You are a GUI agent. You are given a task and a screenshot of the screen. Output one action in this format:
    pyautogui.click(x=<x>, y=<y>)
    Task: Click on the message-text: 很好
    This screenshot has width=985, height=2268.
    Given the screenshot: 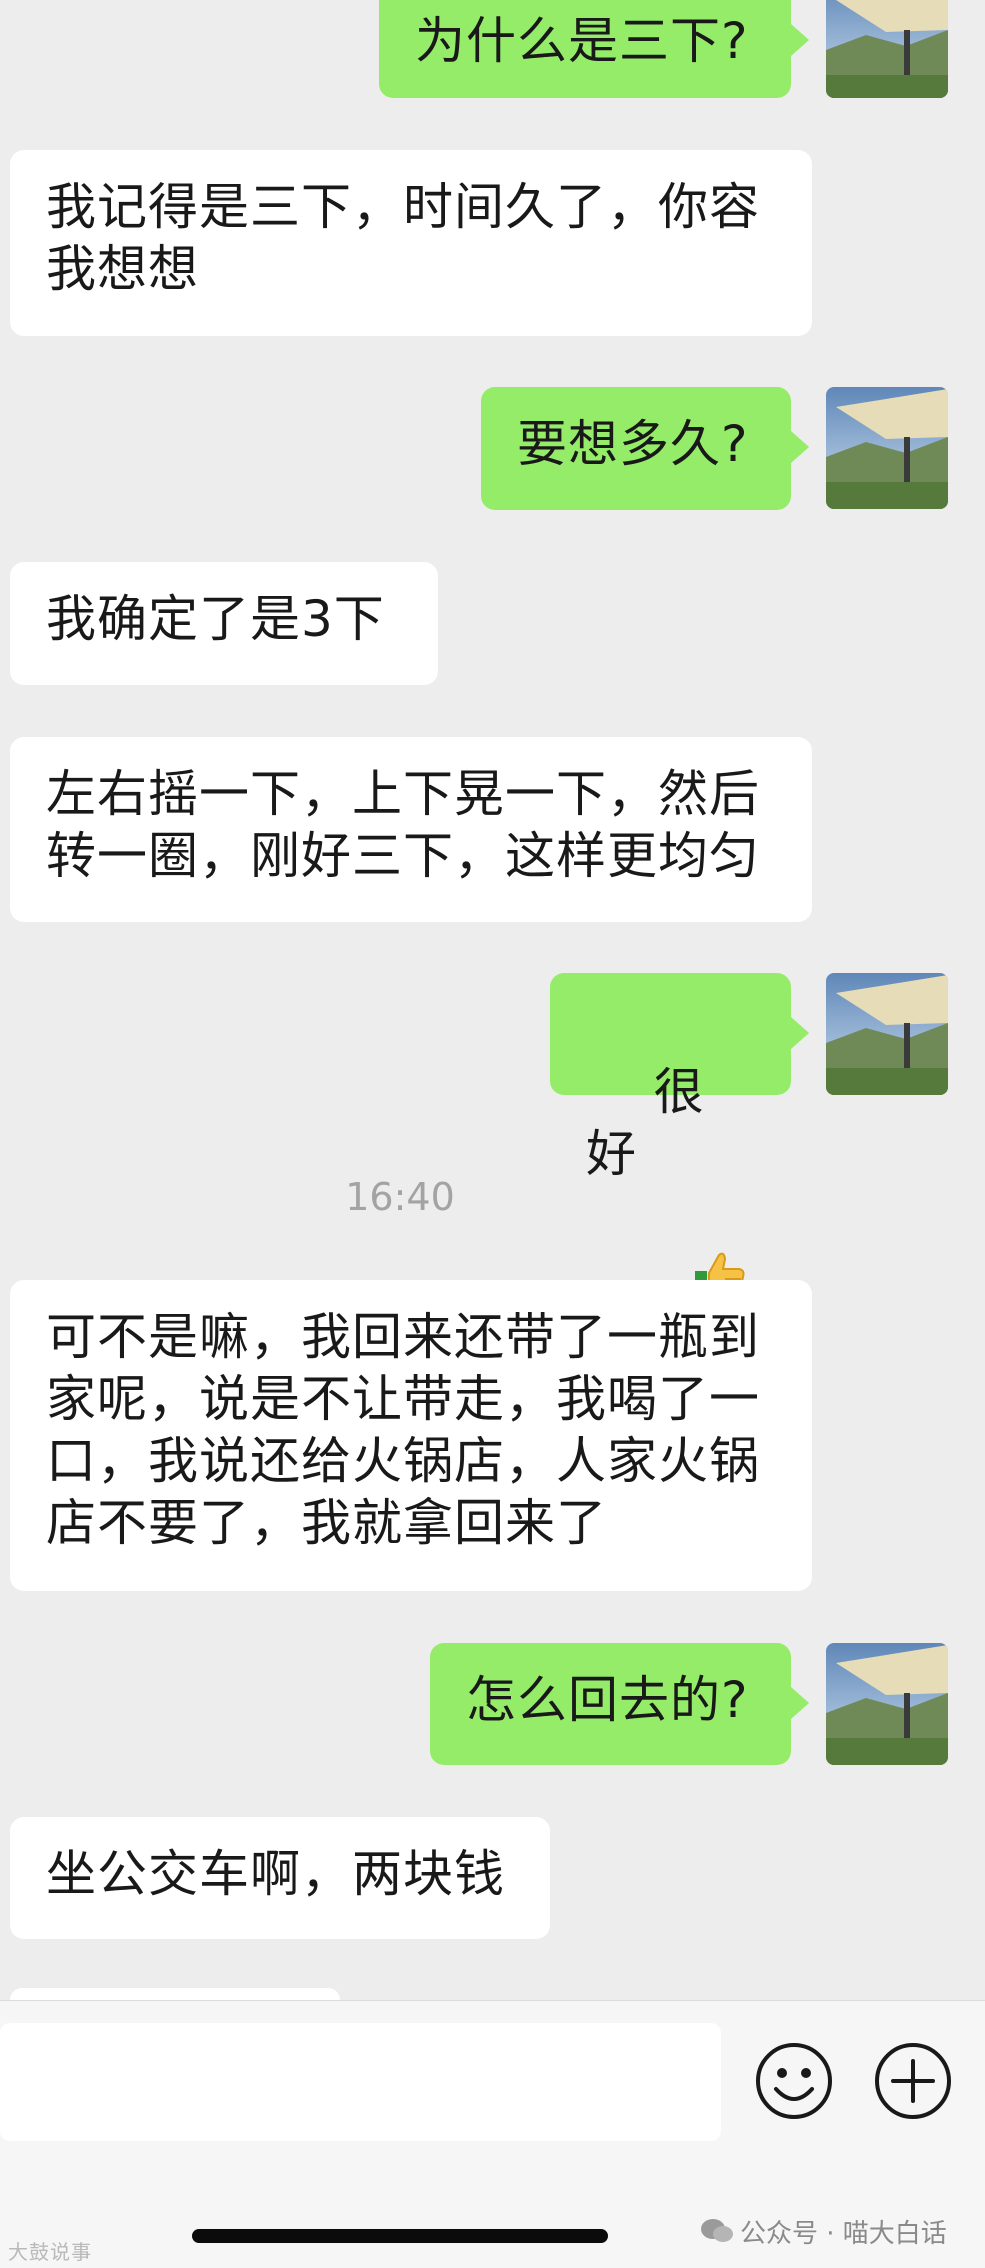 What is the action you would take?
    pyautogui.click(x=645, y=1123)
    